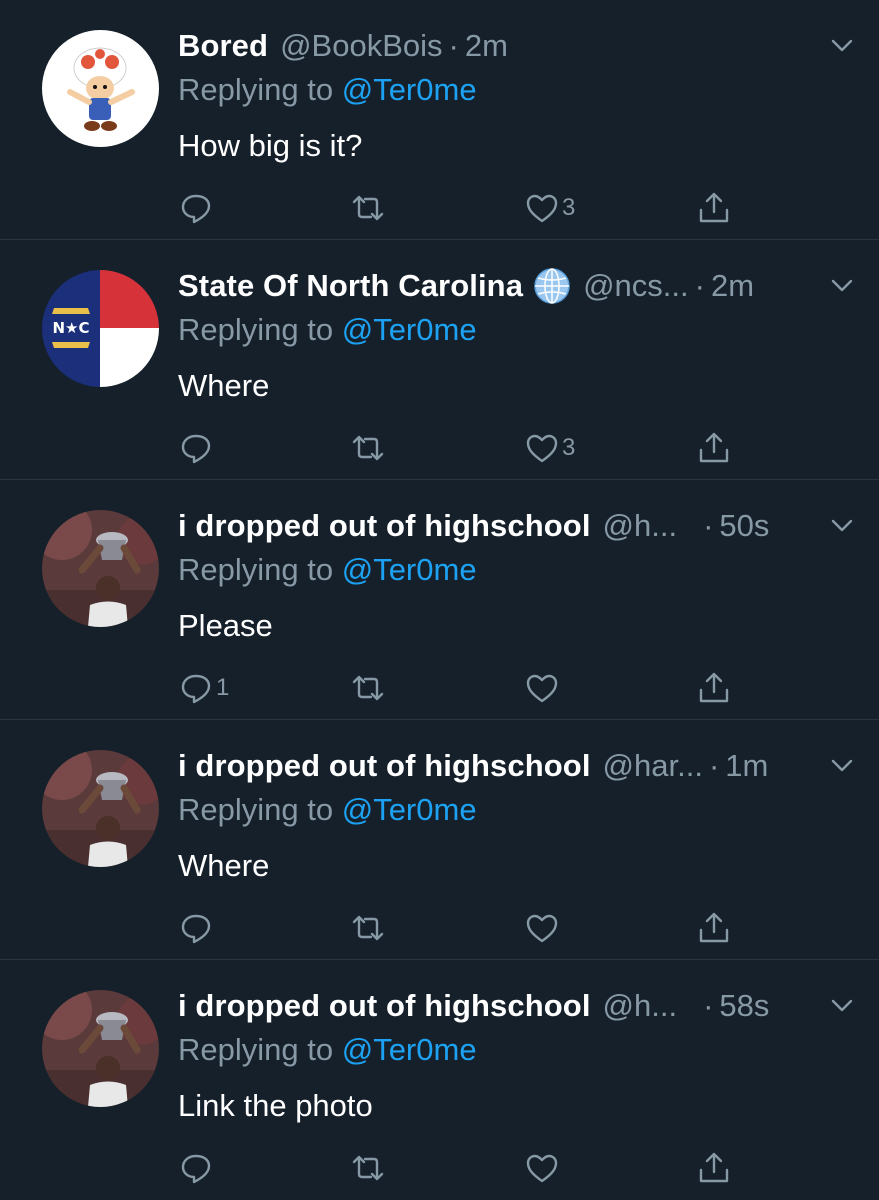  What do you see at coordinates (350, 286) in the screenshot?
I see `display-name: State Of North Carolina` at bounding box center [350, 286].